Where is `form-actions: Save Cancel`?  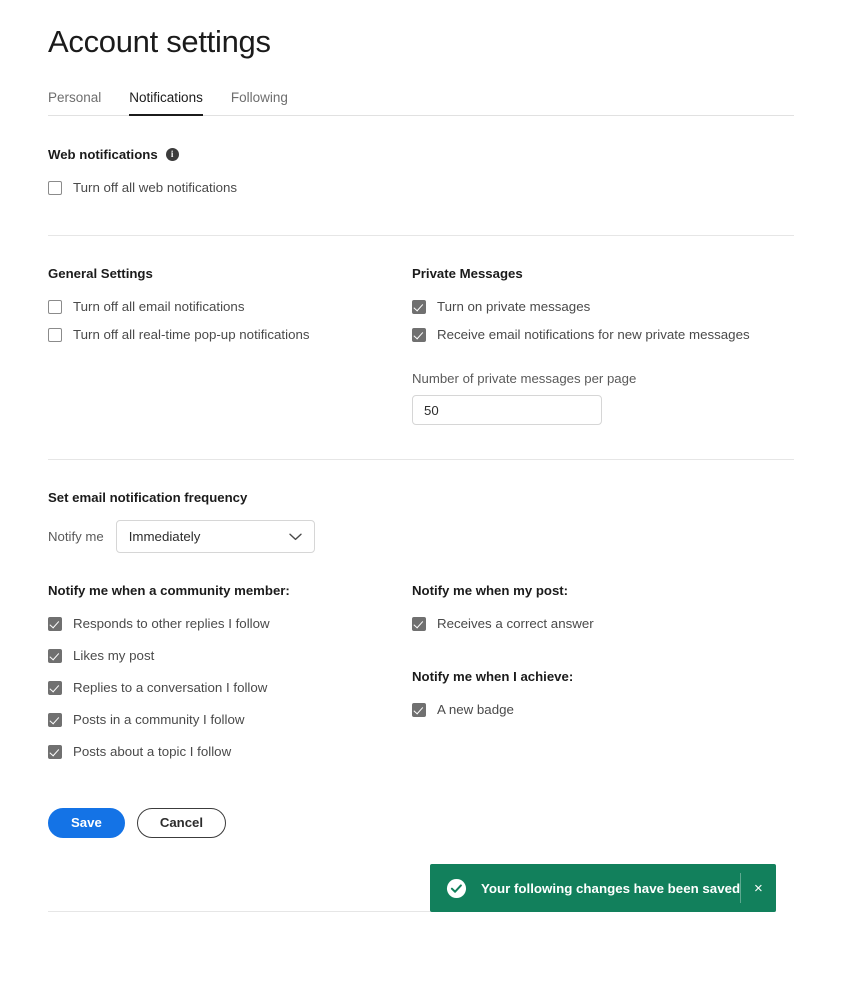
form-actions: Save Cancel is located at coordinates (421, 823).